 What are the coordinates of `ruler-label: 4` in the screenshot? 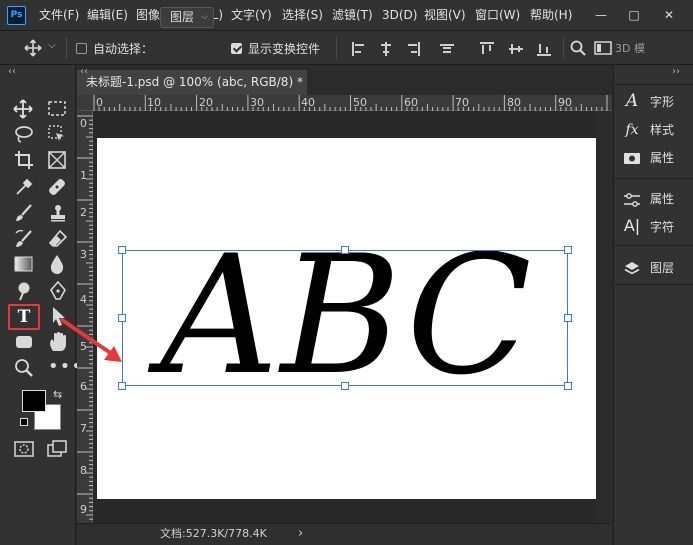 It's located at (83, 299).